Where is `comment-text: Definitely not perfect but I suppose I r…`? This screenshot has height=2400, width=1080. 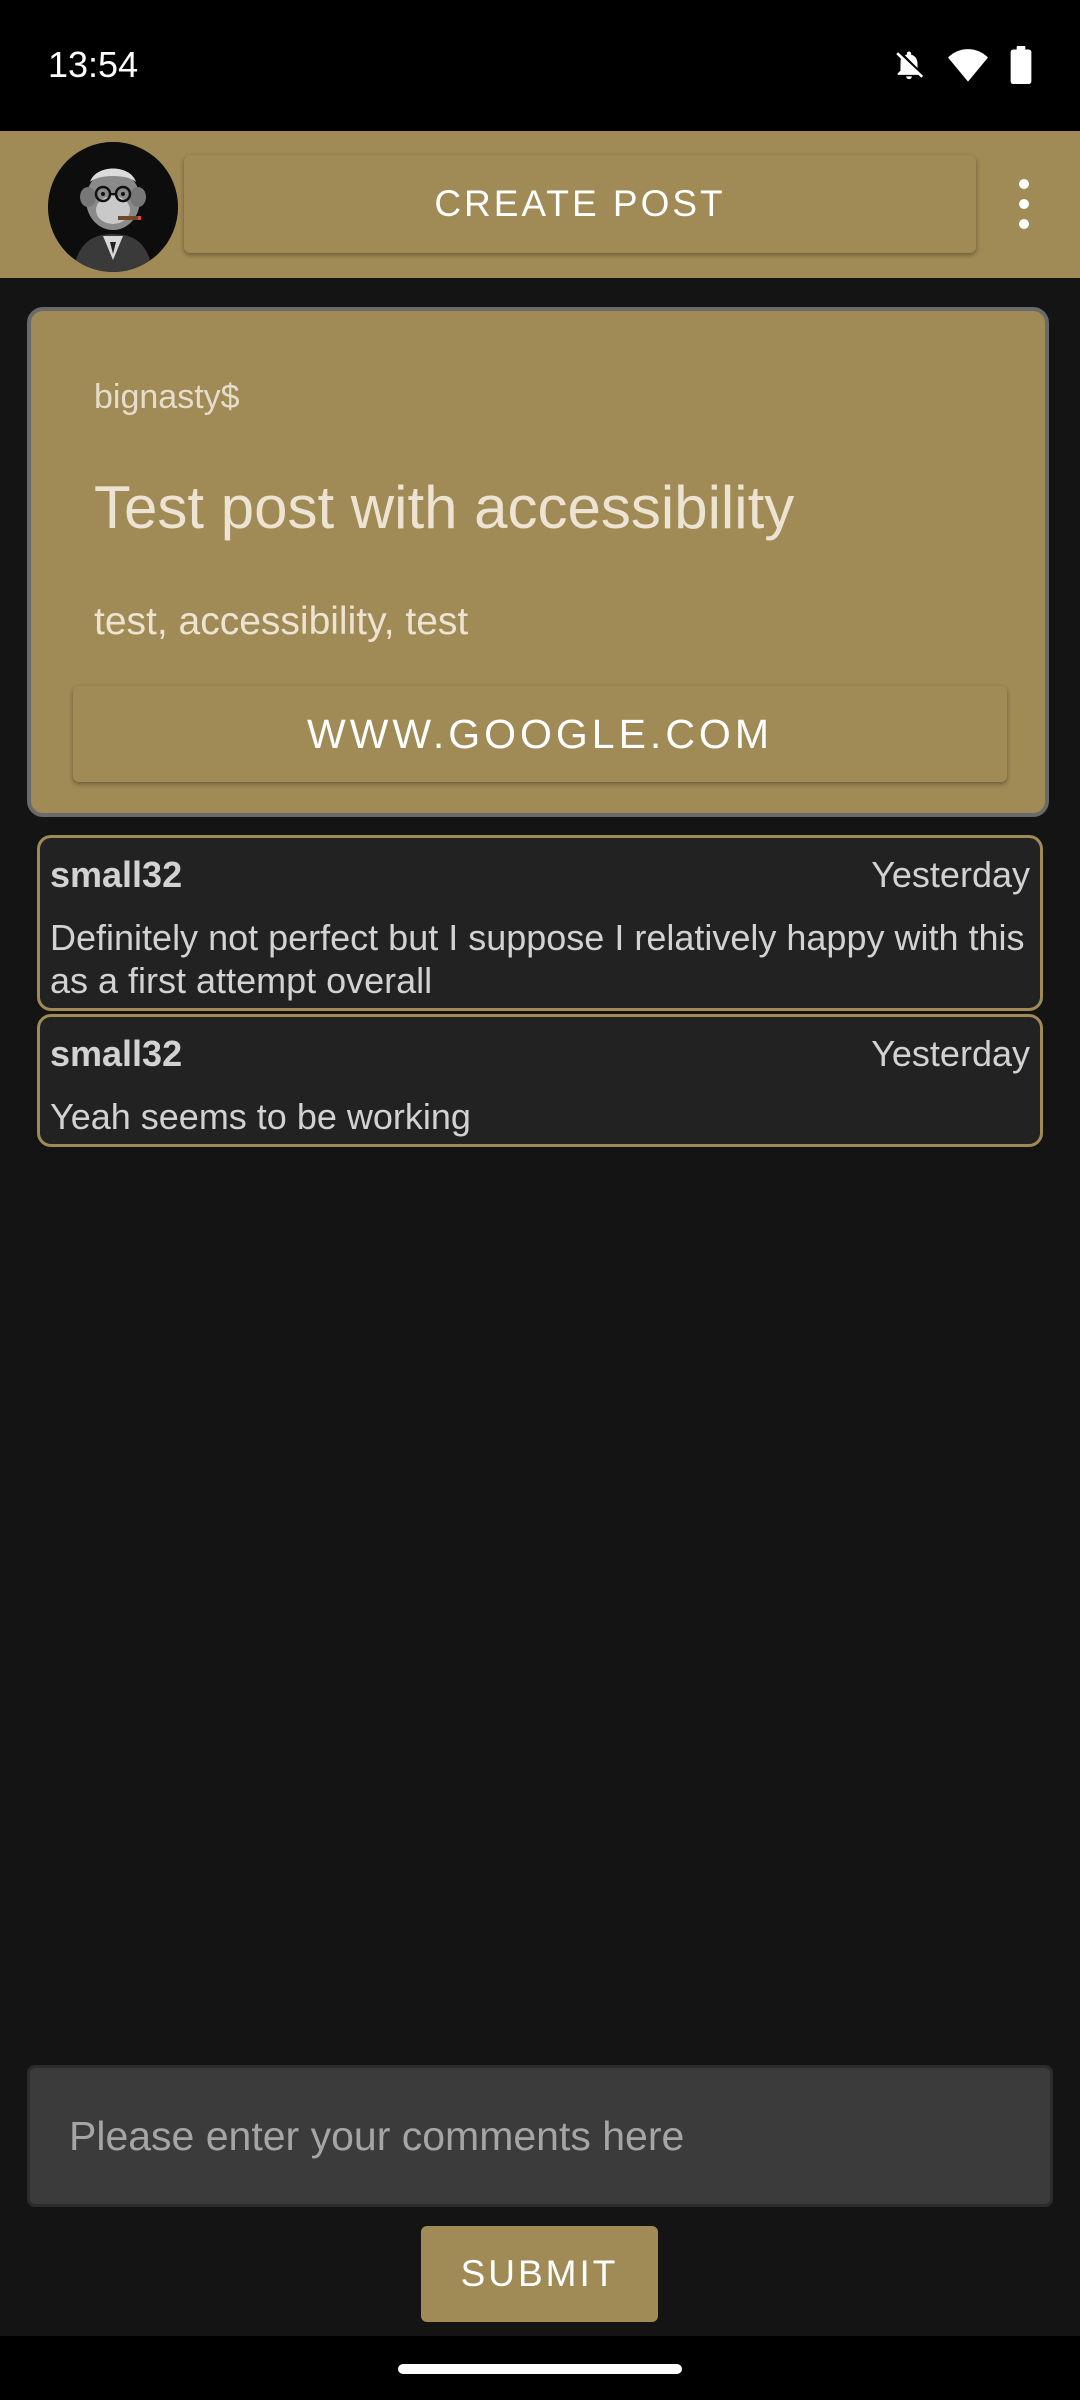
comment-text: Definitely not perfect but I suppose I r… is located at coordinates (537, 959).